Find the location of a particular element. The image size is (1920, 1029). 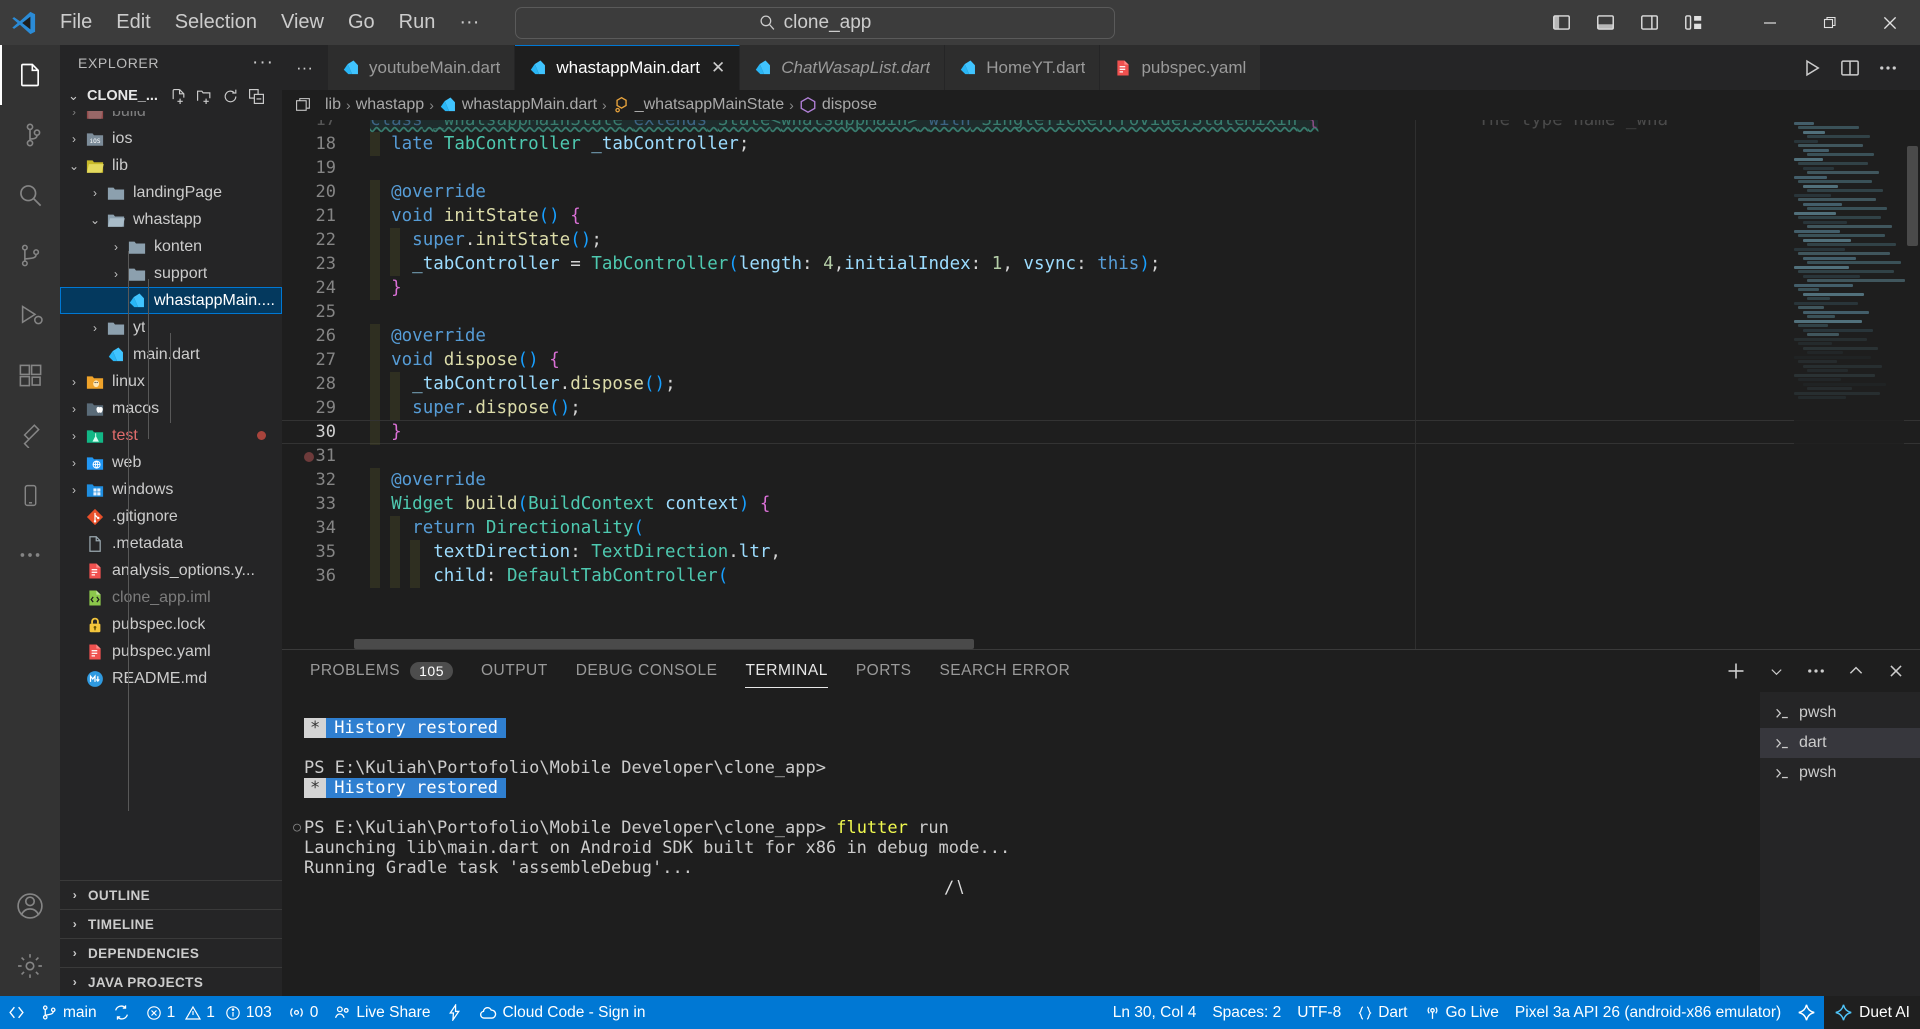

code-line: 20 @override is located at coordinates (1101, 192).